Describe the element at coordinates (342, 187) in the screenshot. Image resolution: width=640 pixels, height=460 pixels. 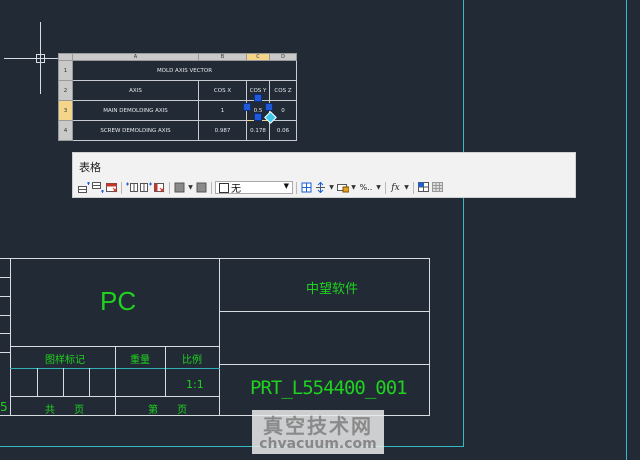
I see `lock-cells-icon` at that location.